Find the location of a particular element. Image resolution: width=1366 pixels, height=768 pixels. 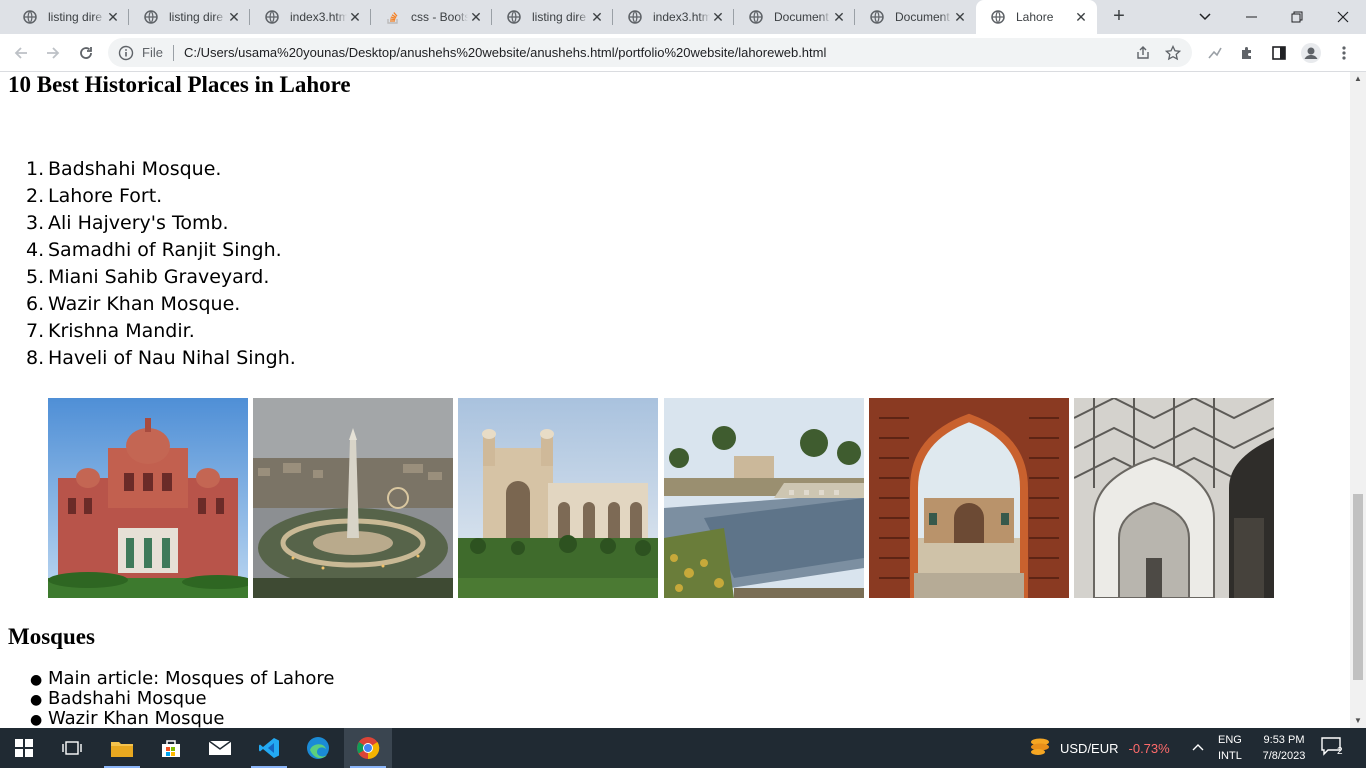

mosques-heading: Mosques is located at coordinates (51, 636).